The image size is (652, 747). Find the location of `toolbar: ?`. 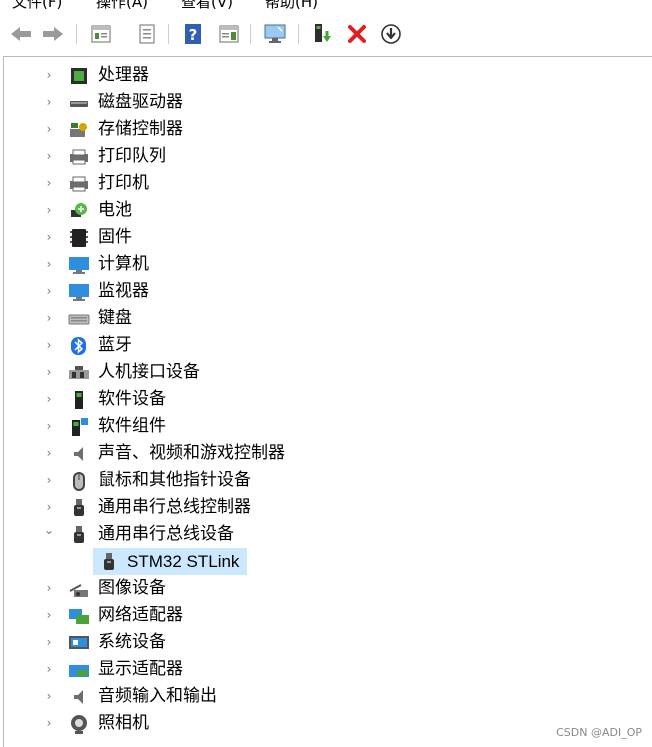

toolbar: ? is located at coordinates (326, 33).